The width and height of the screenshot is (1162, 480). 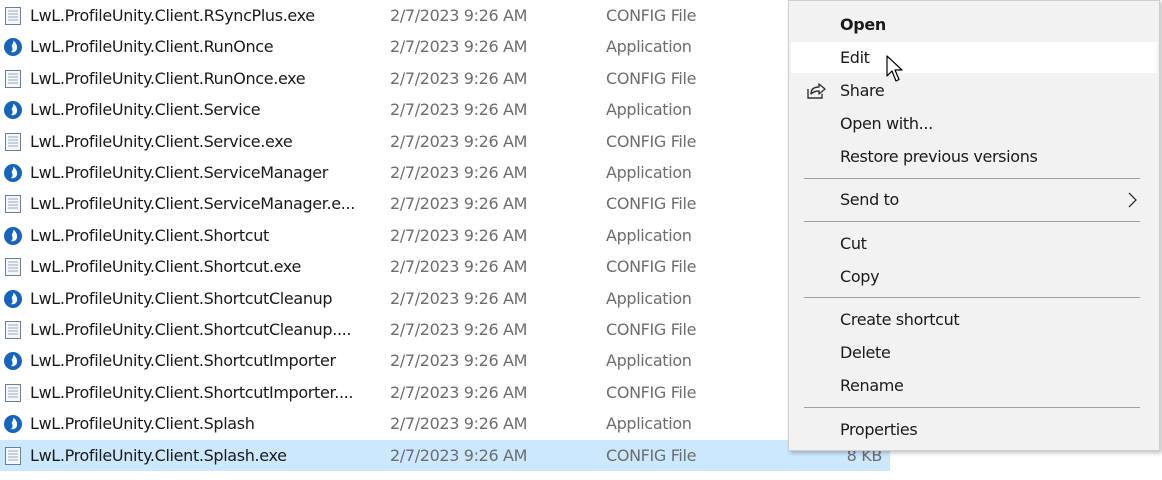 I want to click on file-name: LwL.ProfileUnity.Client.Service.exe, so click(x=161, y=141).